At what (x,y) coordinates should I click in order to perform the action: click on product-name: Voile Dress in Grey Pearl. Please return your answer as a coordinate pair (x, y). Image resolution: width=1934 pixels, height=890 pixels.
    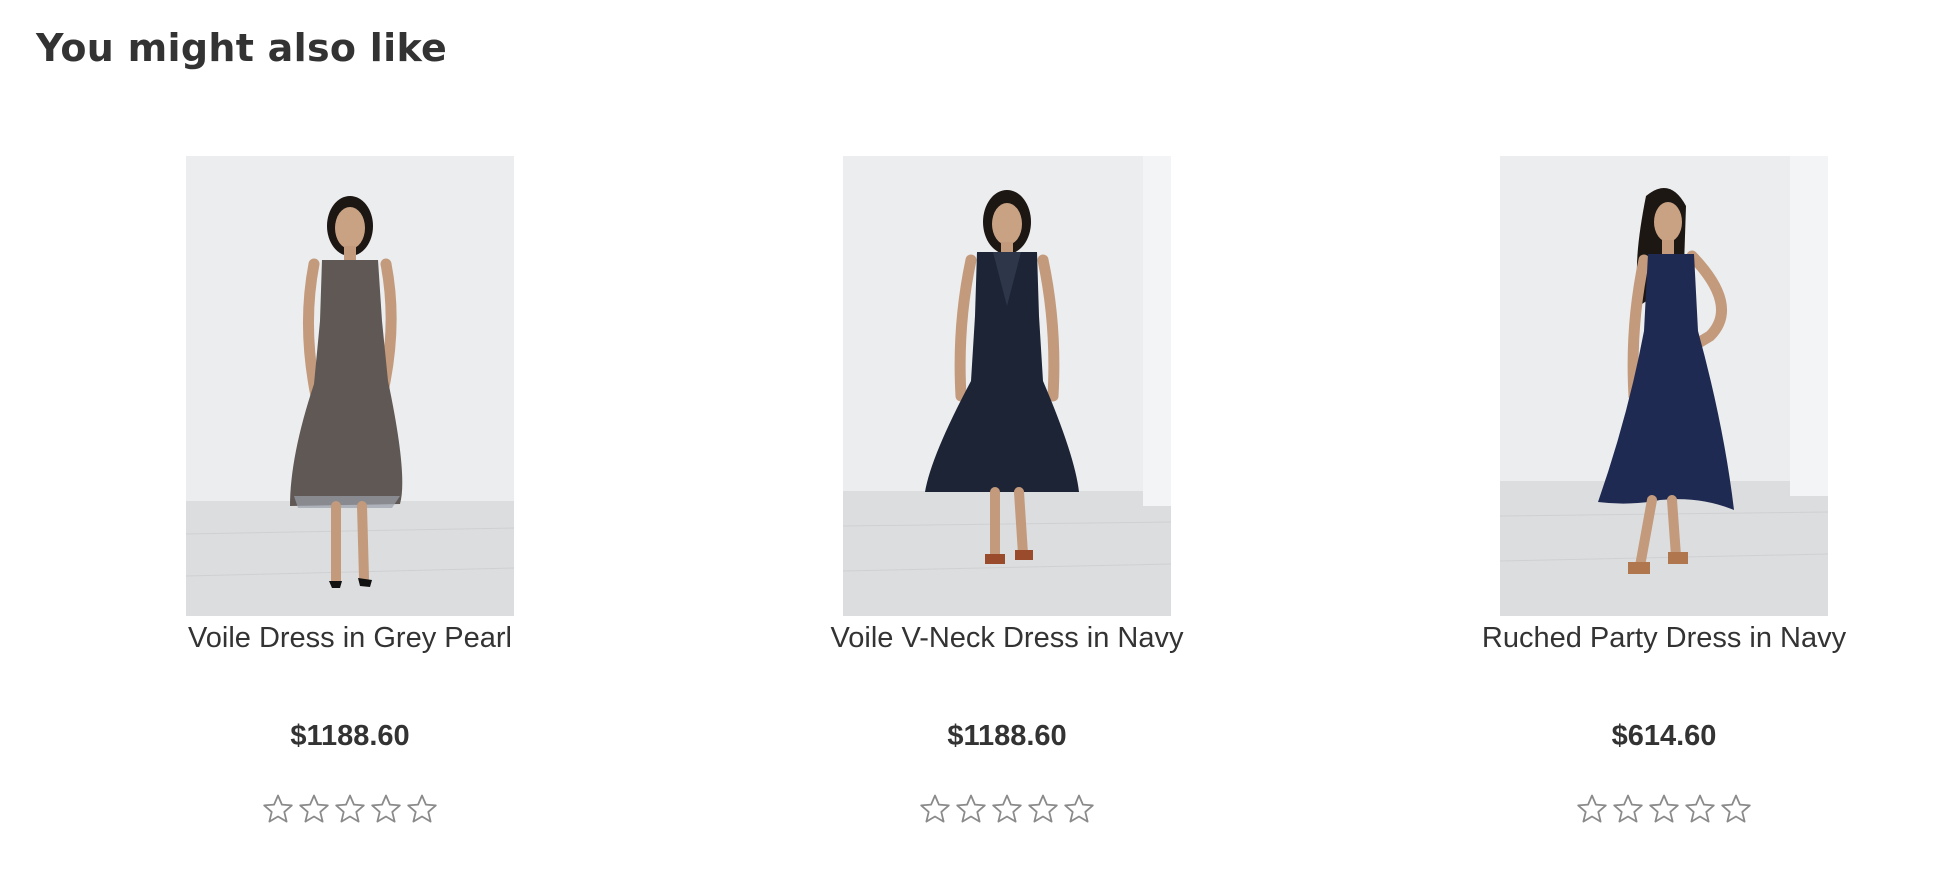
    Looking at the image, I should click on (350, 638).